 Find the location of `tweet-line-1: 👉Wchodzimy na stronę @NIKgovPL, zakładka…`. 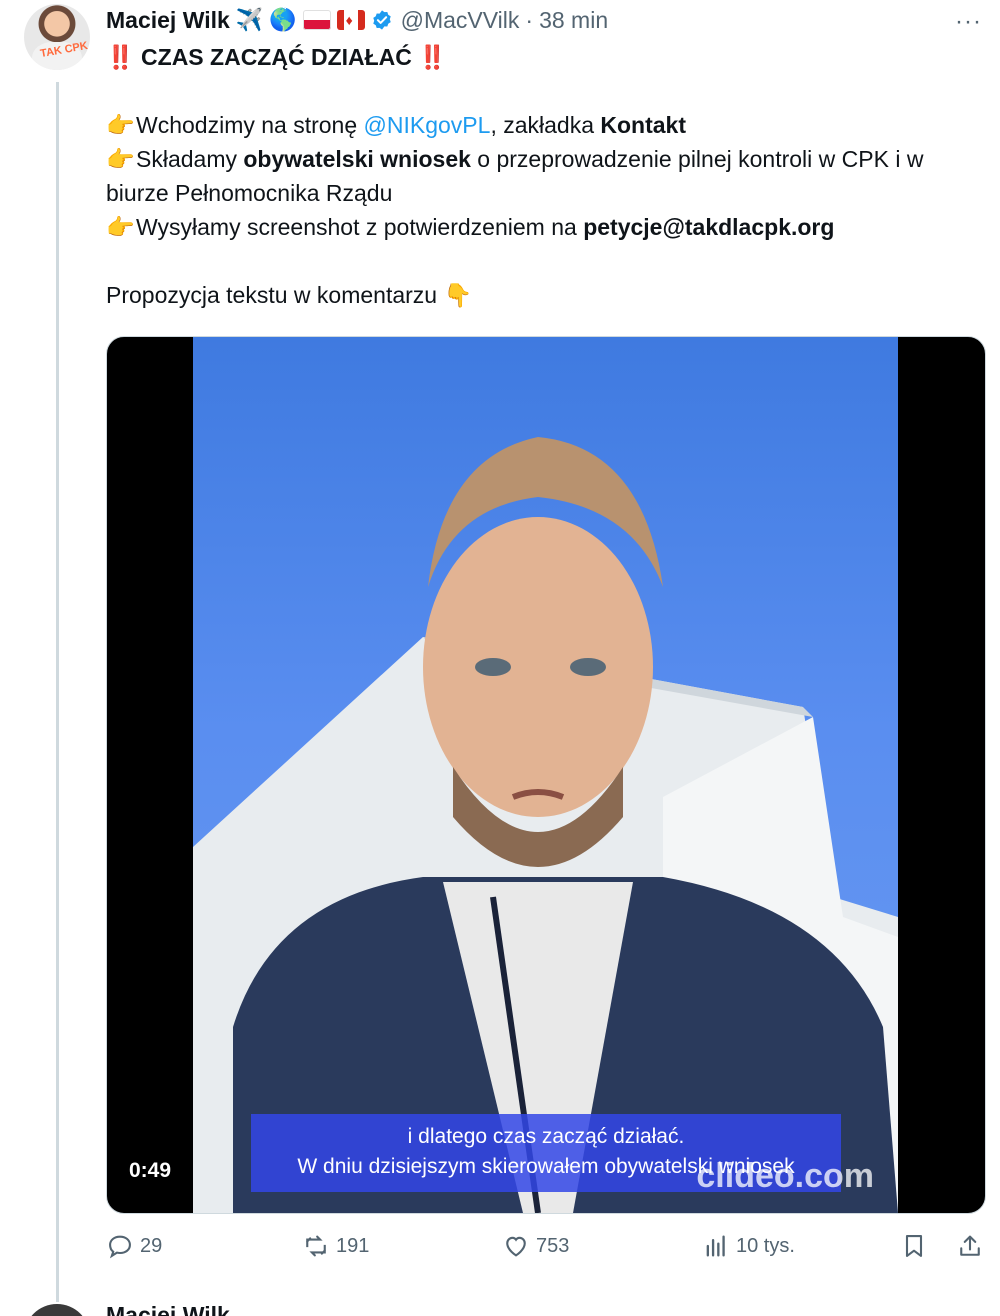

tweet-line-1: 👉Wchodzimy na stronę @NIKgovPL, zakładka… is located at coordinates (541, 125).